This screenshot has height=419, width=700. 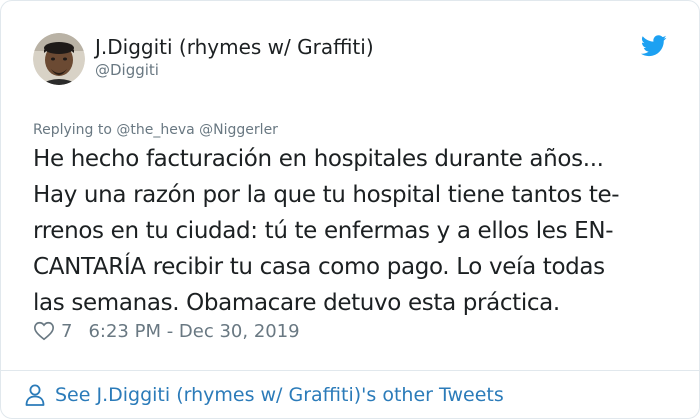 What do you see at coordinates (44, 331) in the screenshot?
I see `heart-icon` at bounding box center [44, 331].